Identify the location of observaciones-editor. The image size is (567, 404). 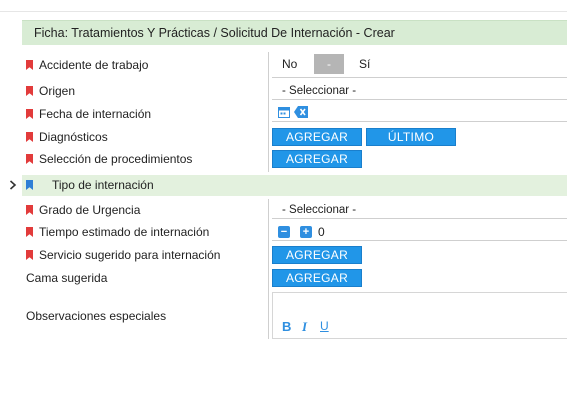
(419, 315).